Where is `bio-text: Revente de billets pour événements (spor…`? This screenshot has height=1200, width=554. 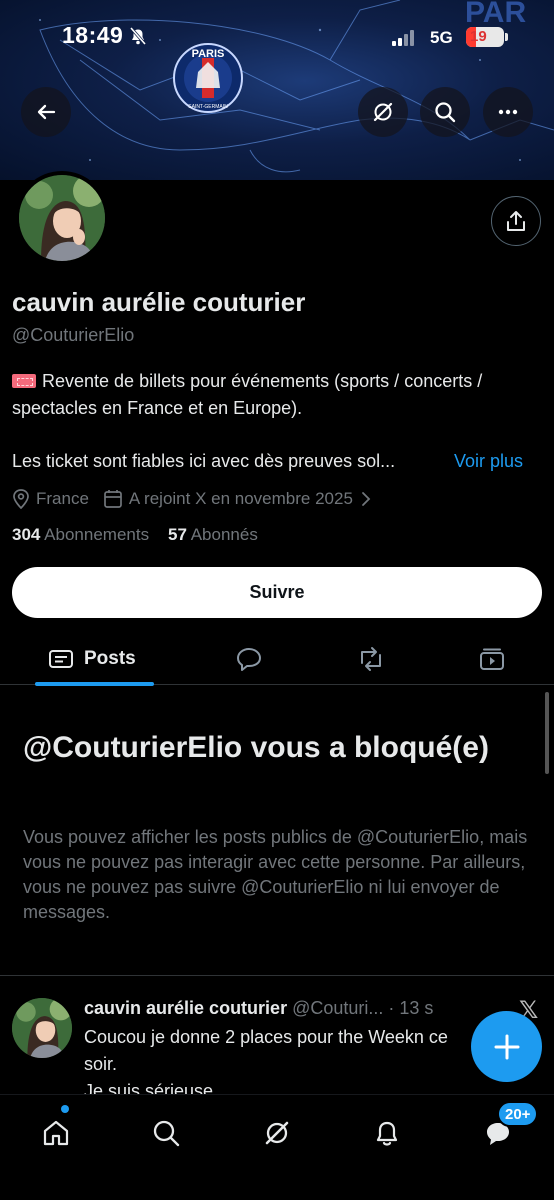 bio-text: Revente de billets pour événements (spor… is located at coordinates (247, 394).